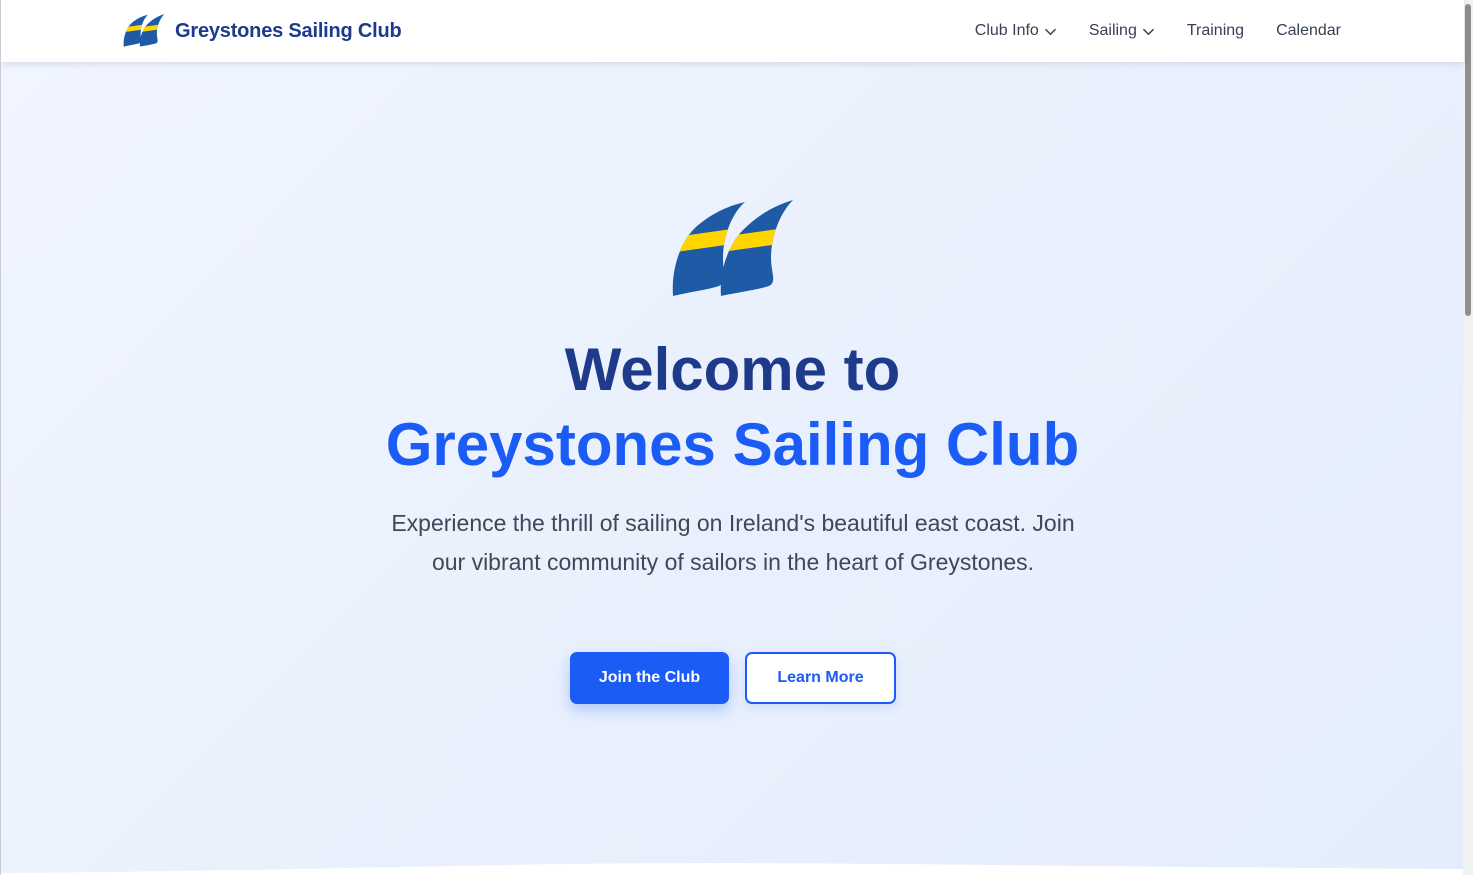  I want to click on nav-item-calendar: Calendar, so click(1308, 31).